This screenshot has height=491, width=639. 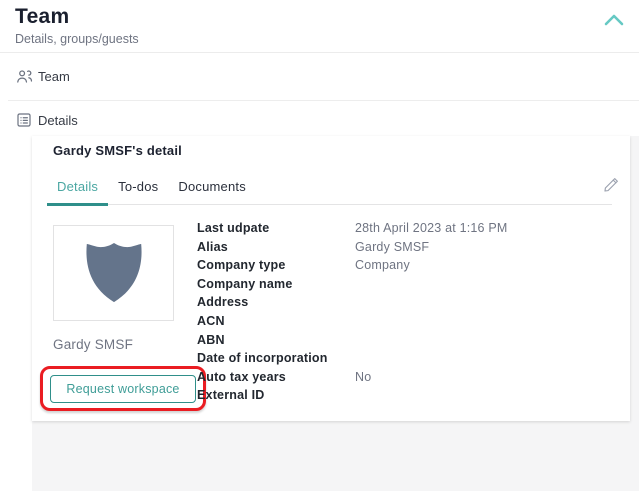 I want to click on card-title: Gardy SMSF's detail, so click(x=117, y=150).